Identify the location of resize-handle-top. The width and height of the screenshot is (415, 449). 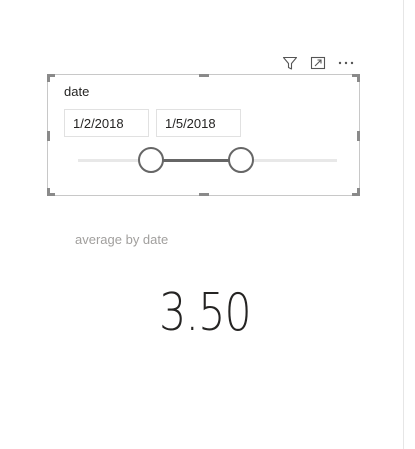
(204, 75).